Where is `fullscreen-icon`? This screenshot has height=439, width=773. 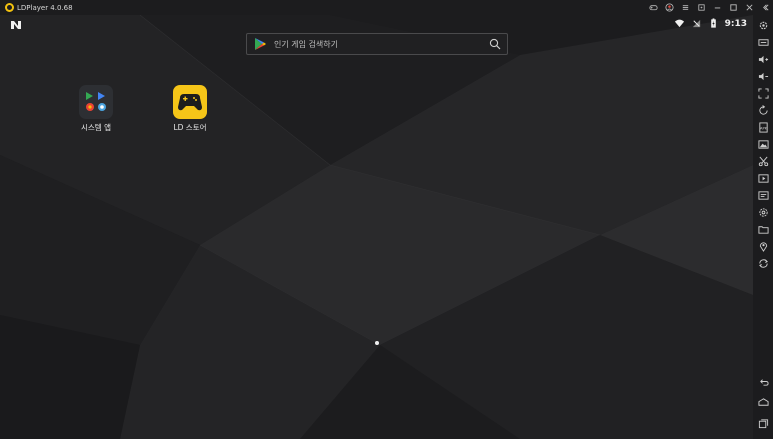
fullscreen-icon is located at coordinates (763, 93).